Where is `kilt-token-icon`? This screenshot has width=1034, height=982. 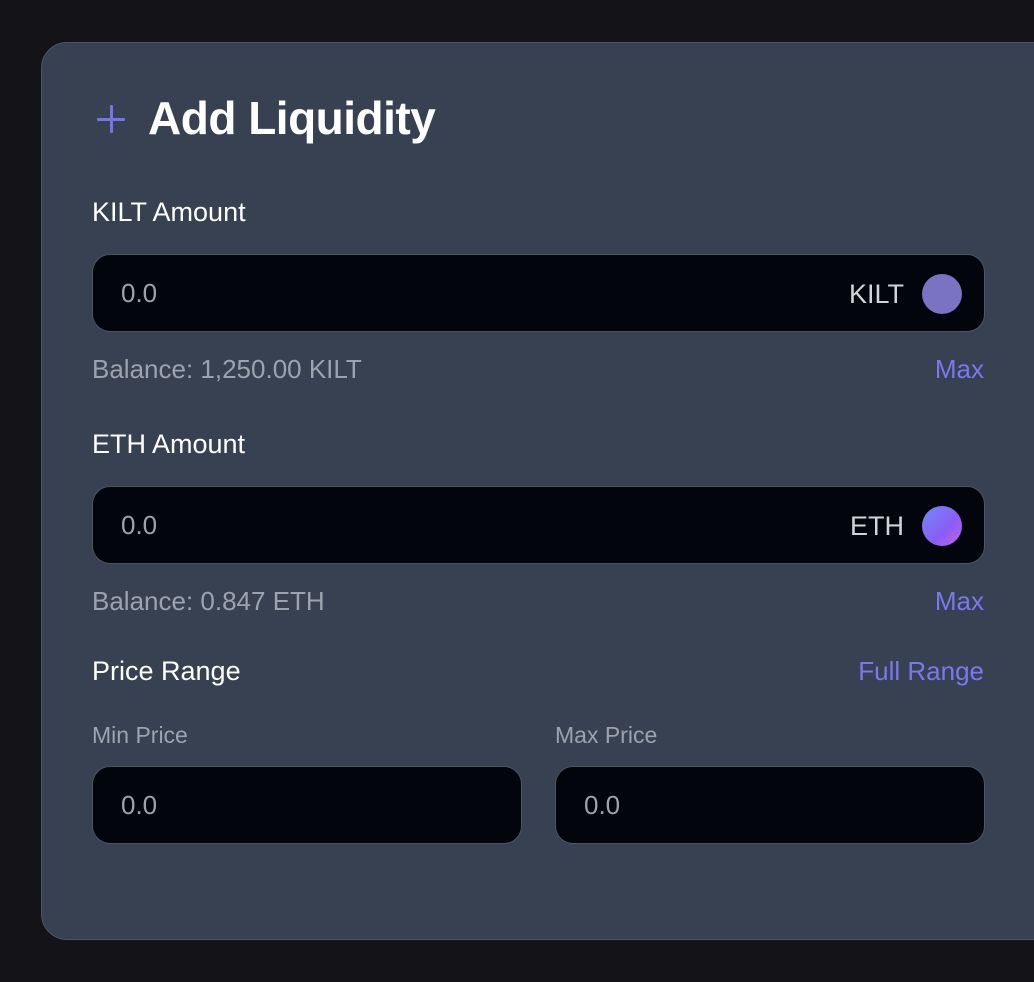 kilt-token-icon is located at coordinates (942, 294).